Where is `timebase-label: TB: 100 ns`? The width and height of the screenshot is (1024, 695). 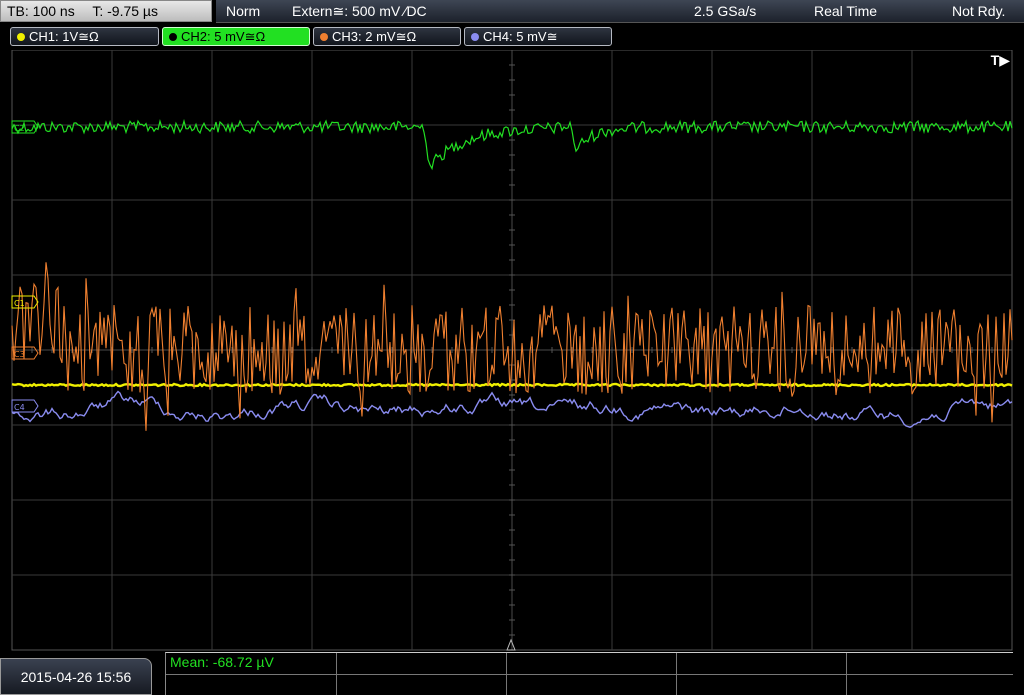
timebase-label: TB: 100 ns is located at coordinates (41, 11).